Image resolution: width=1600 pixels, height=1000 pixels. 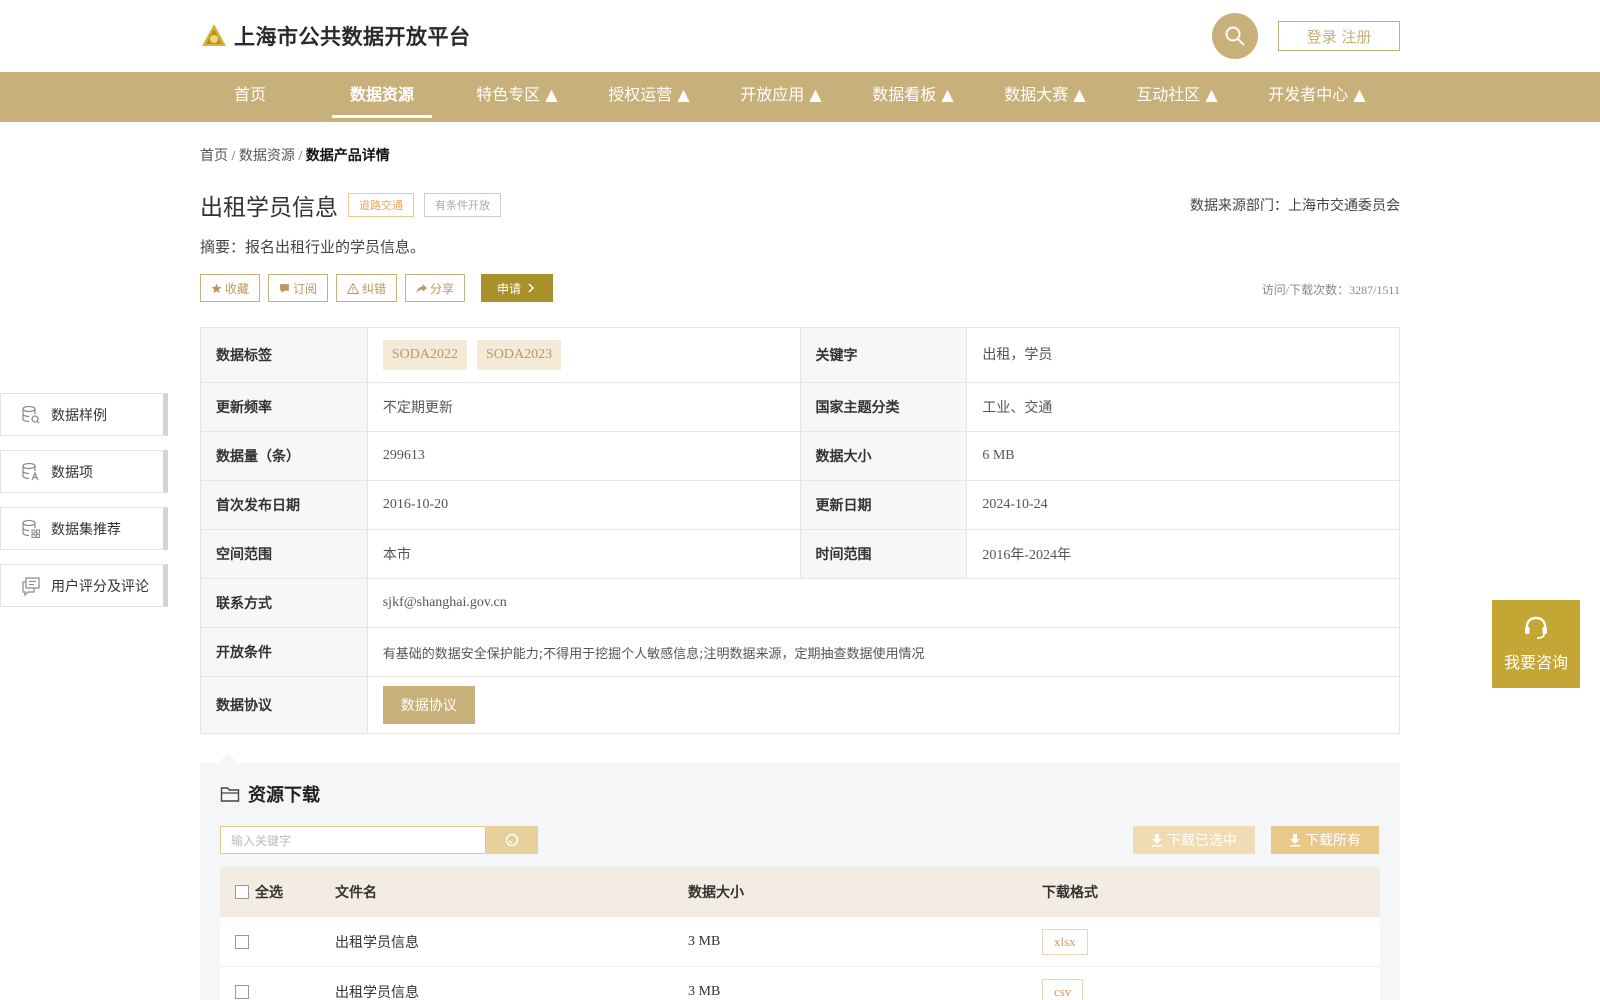 What do you see at coordinates (267, 156) in the screenshot?
I see `breadcrumb-resources: 数据资源` at bounding box center [267, 156].